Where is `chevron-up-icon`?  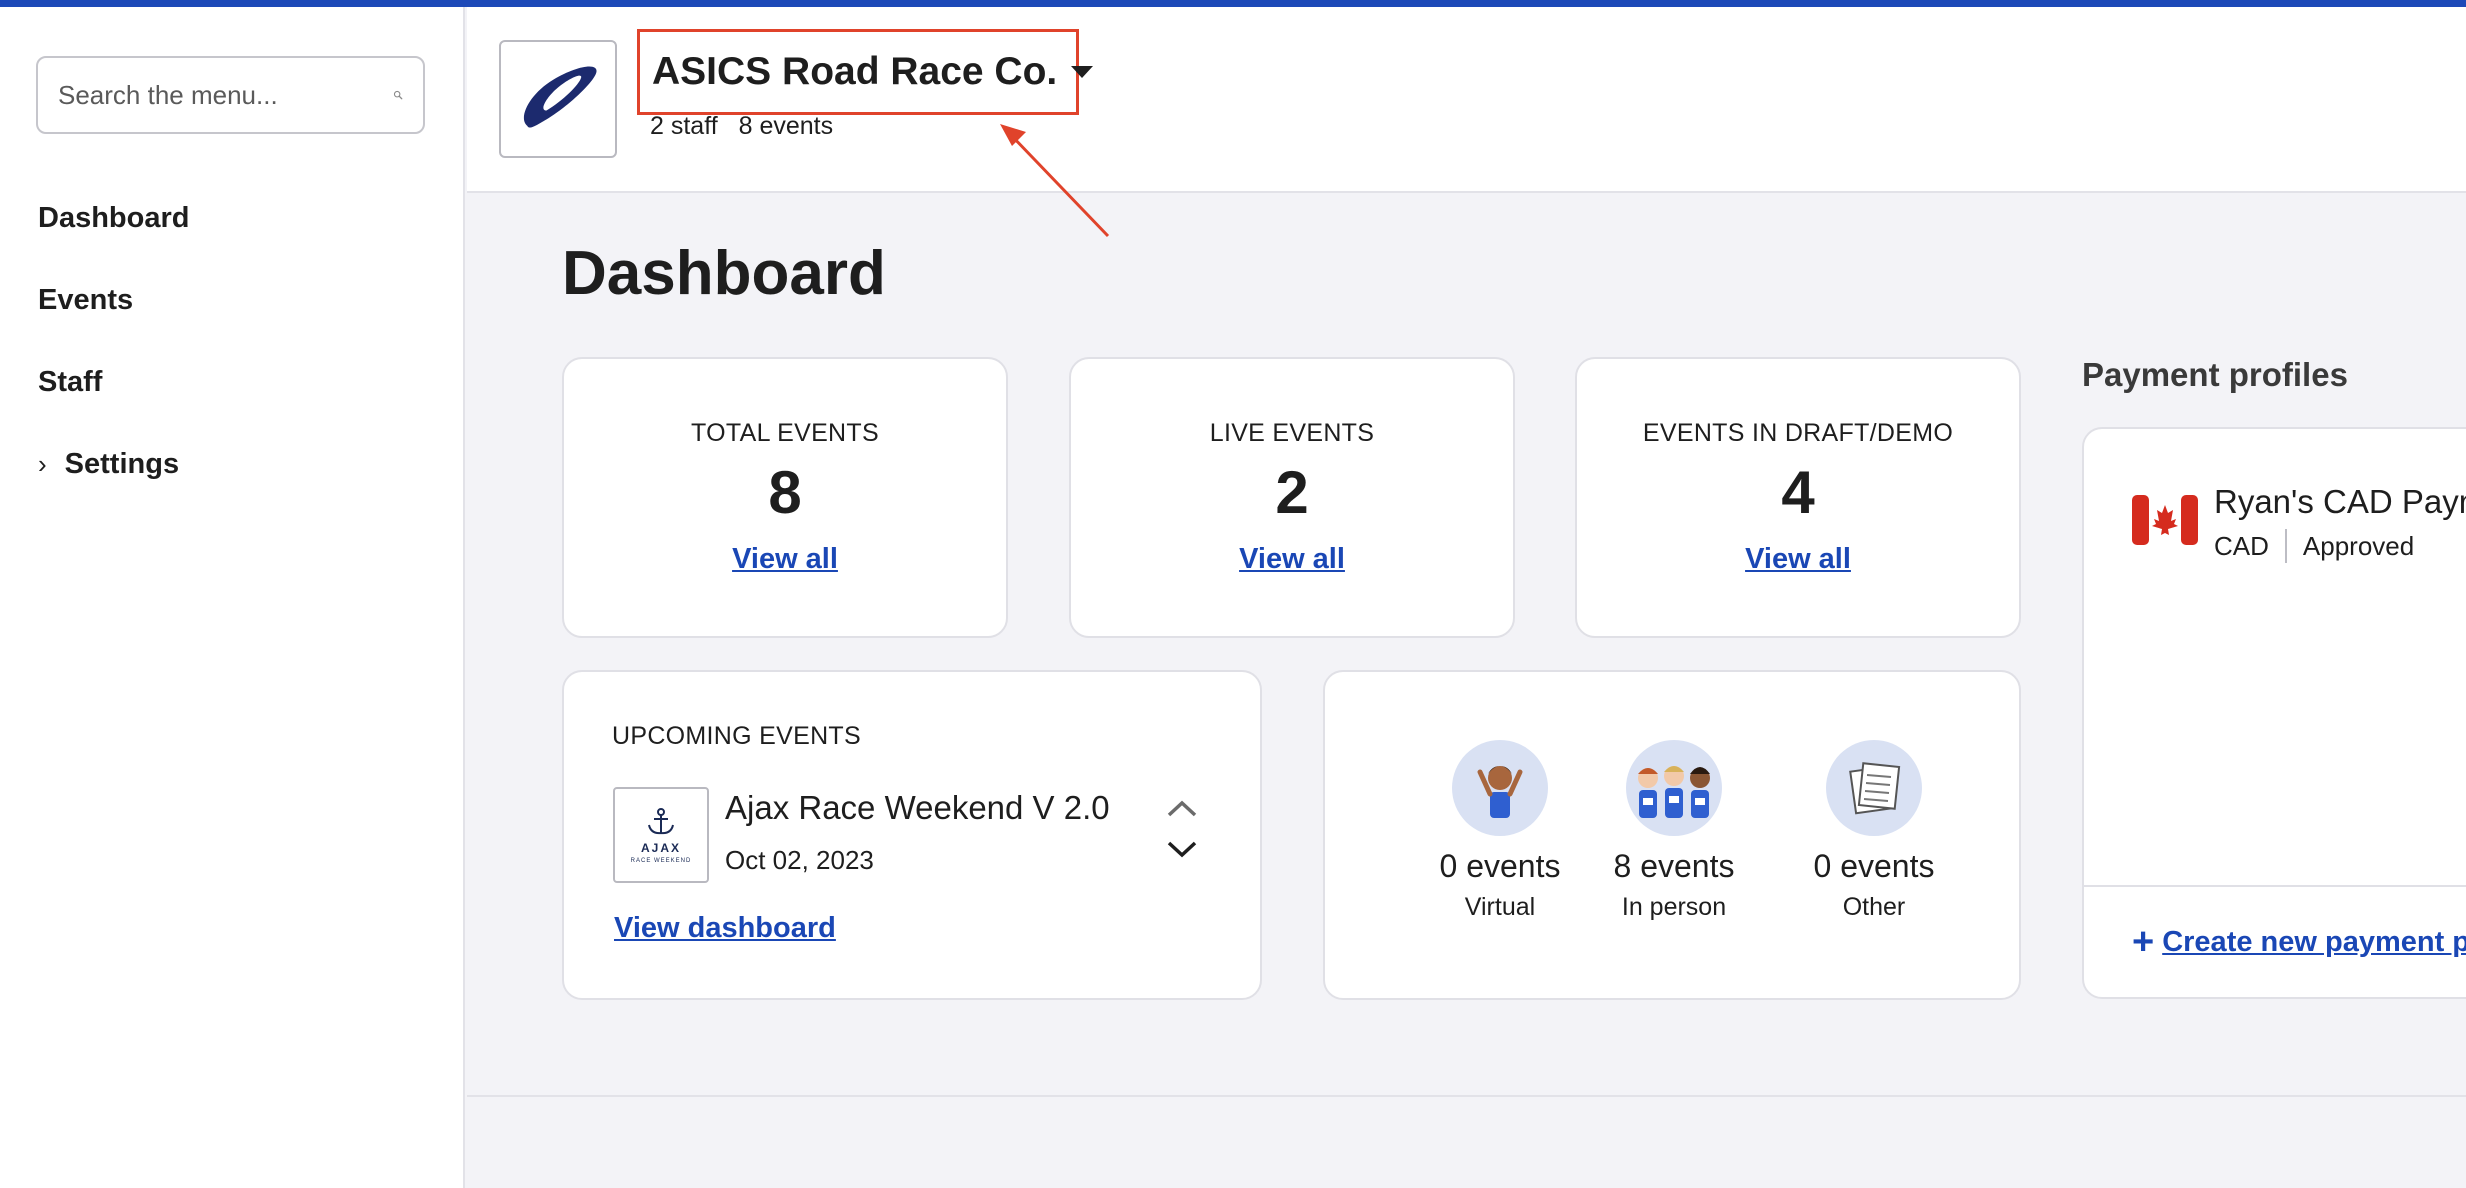
chevron-up-icon is located at coordinates (1182, 808).